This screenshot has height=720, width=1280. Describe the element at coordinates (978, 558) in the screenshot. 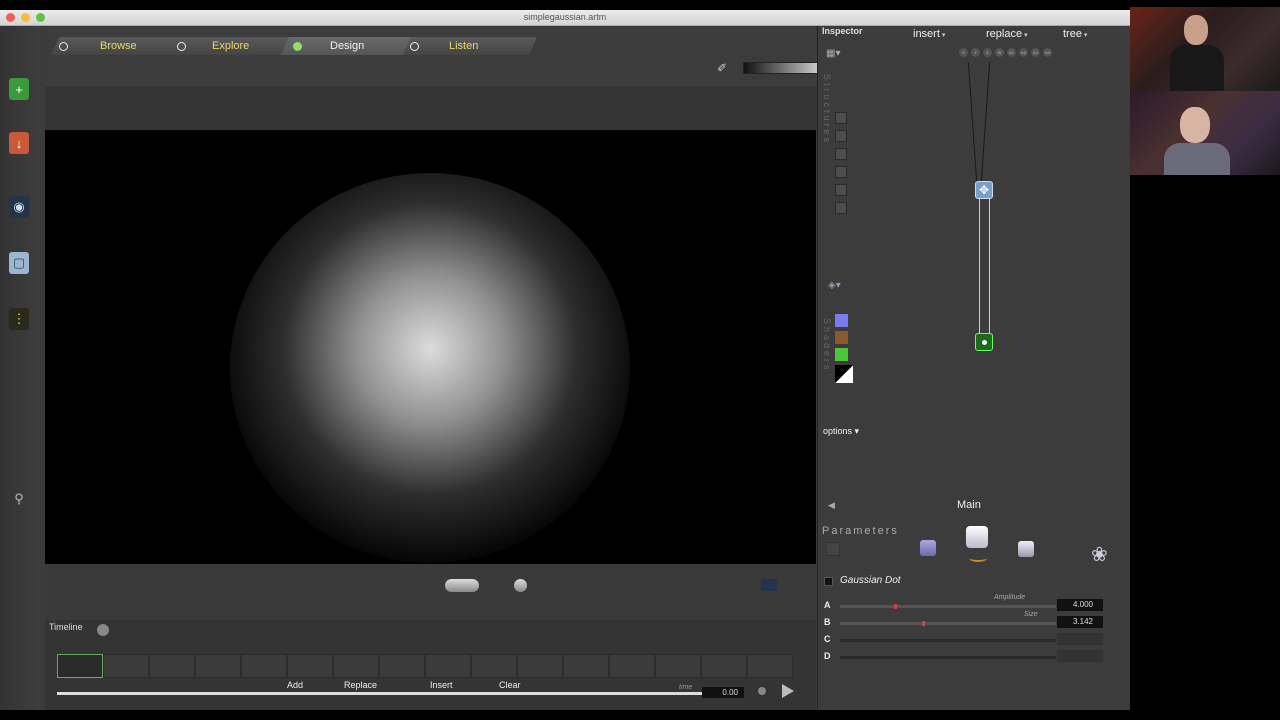

I see `curve-icon` at that location.